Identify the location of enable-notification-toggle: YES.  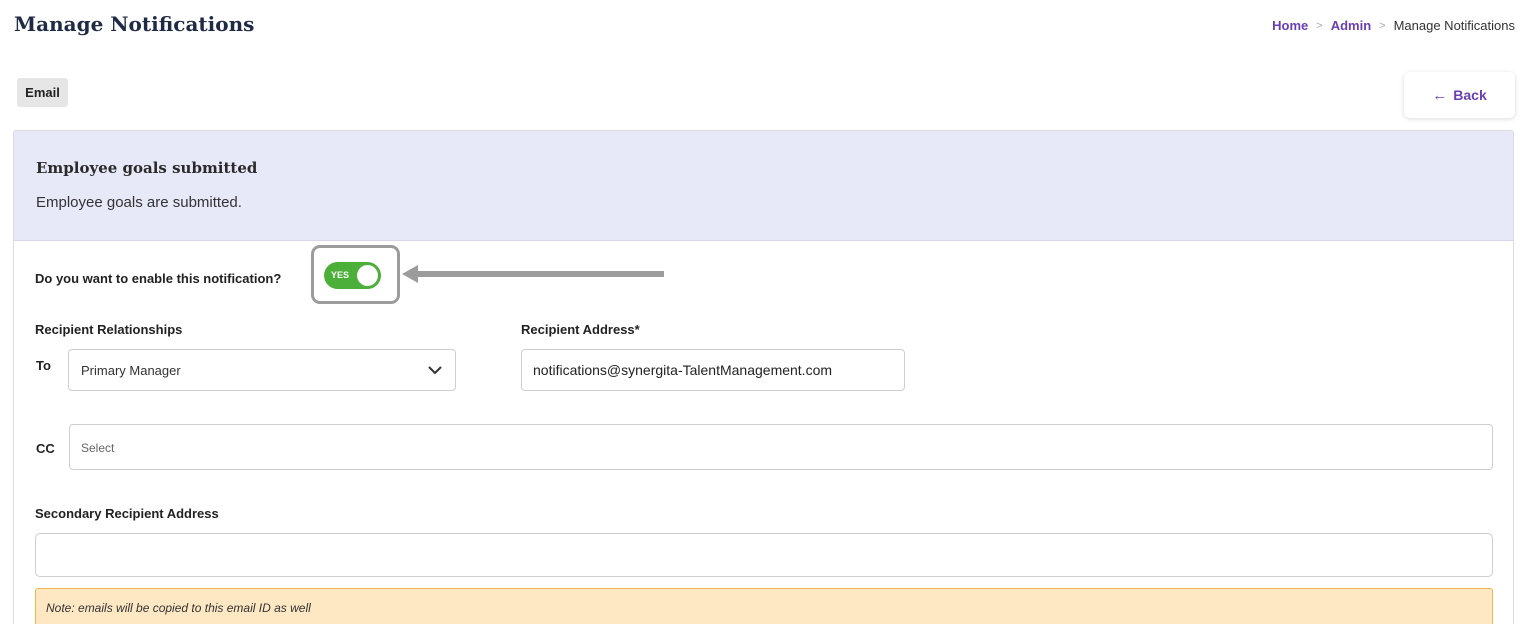
(352, 275).